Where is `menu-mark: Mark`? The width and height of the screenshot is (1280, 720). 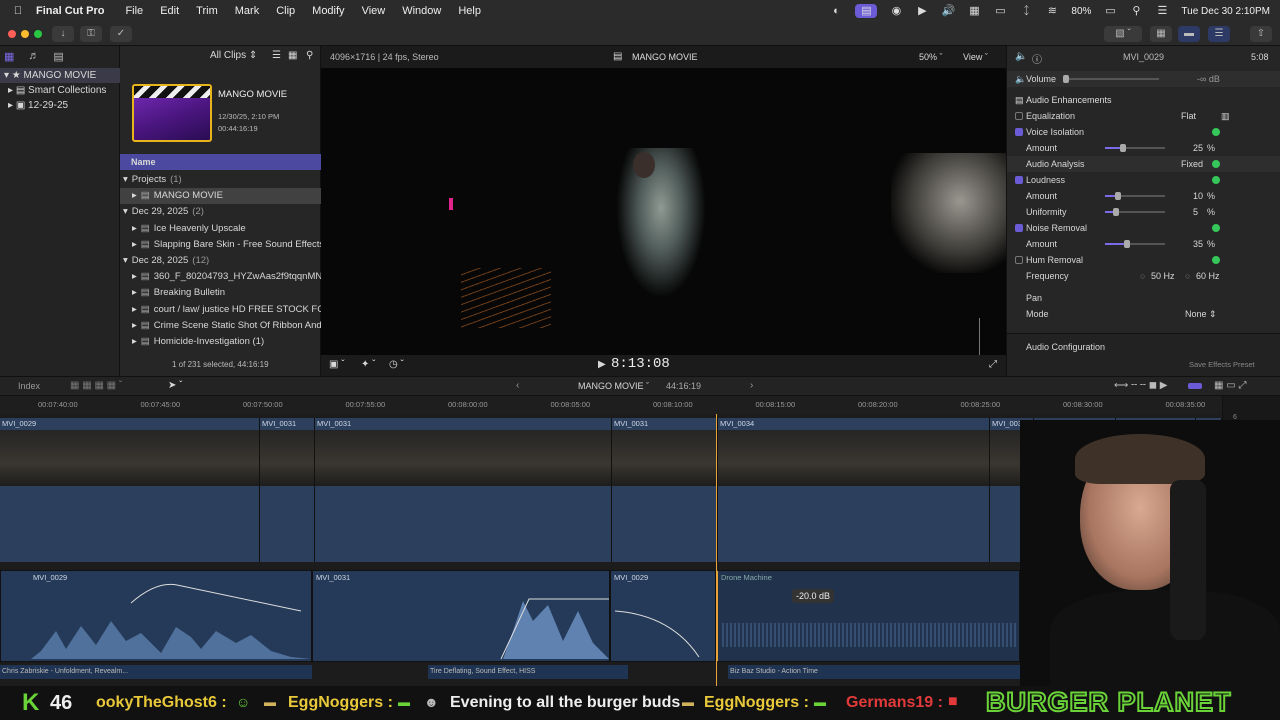 menu-mark: Mark is located at coordinates (247, 11).